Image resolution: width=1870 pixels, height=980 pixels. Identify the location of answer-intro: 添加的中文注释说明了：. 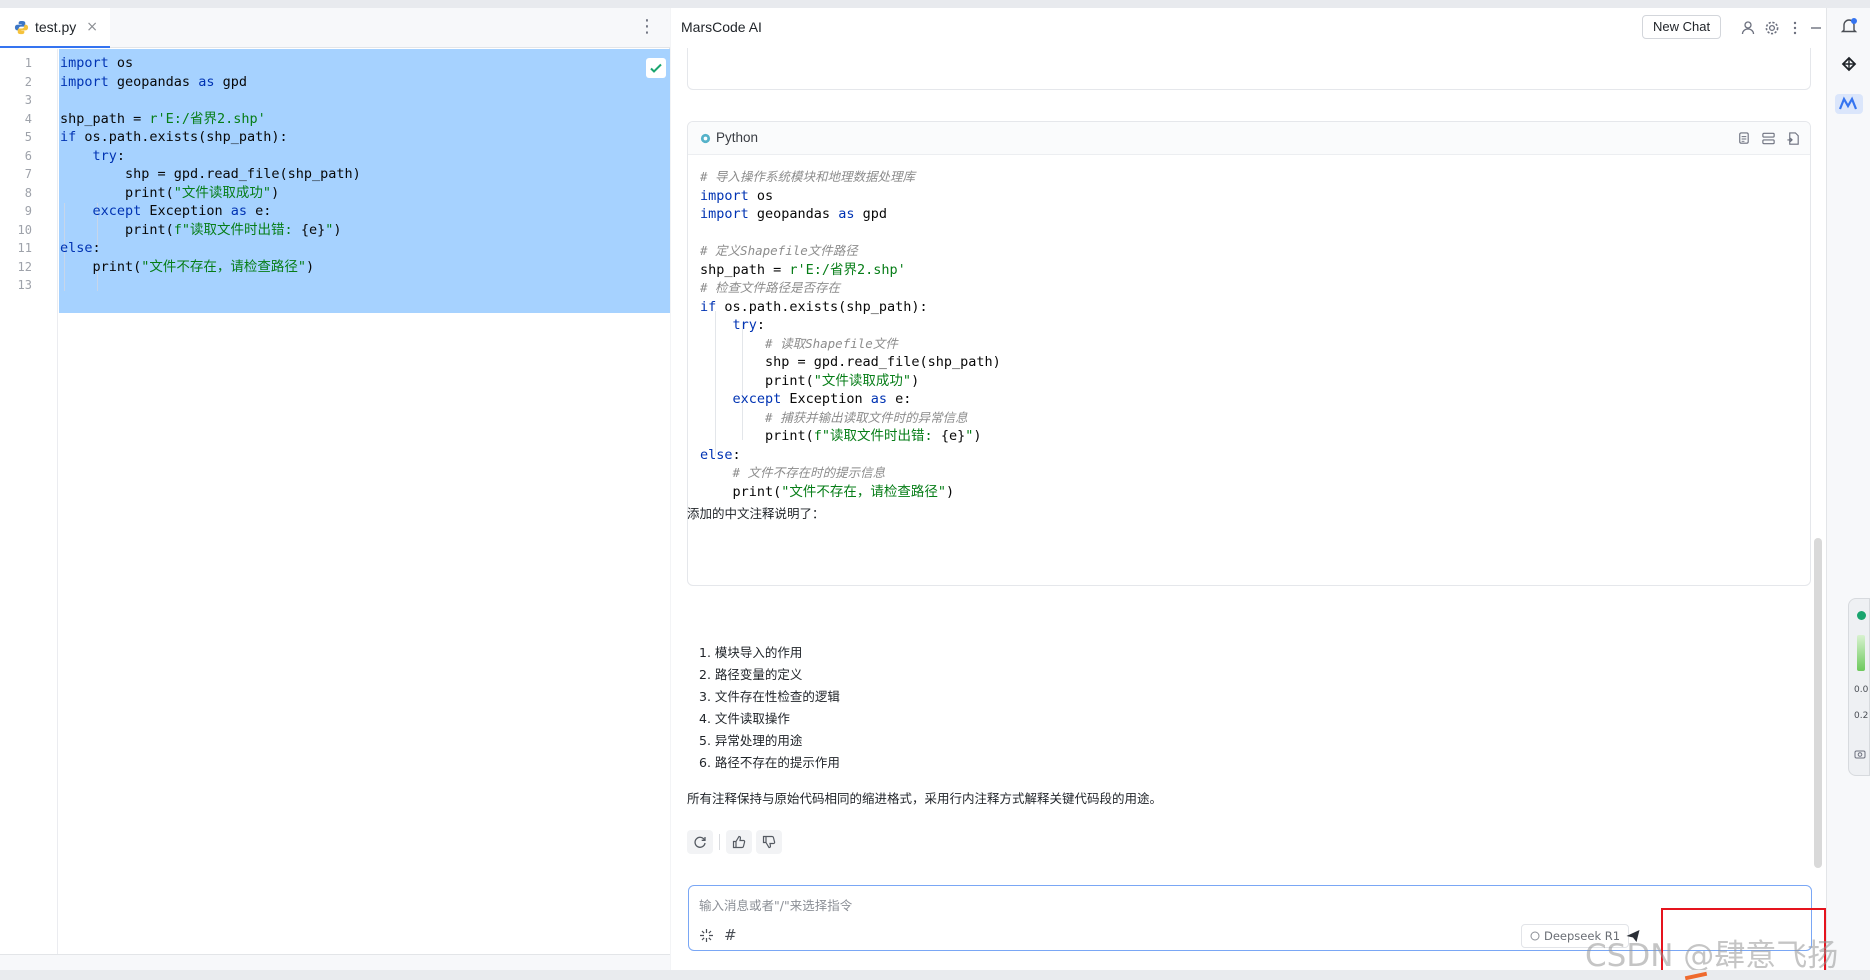
(756, 513).